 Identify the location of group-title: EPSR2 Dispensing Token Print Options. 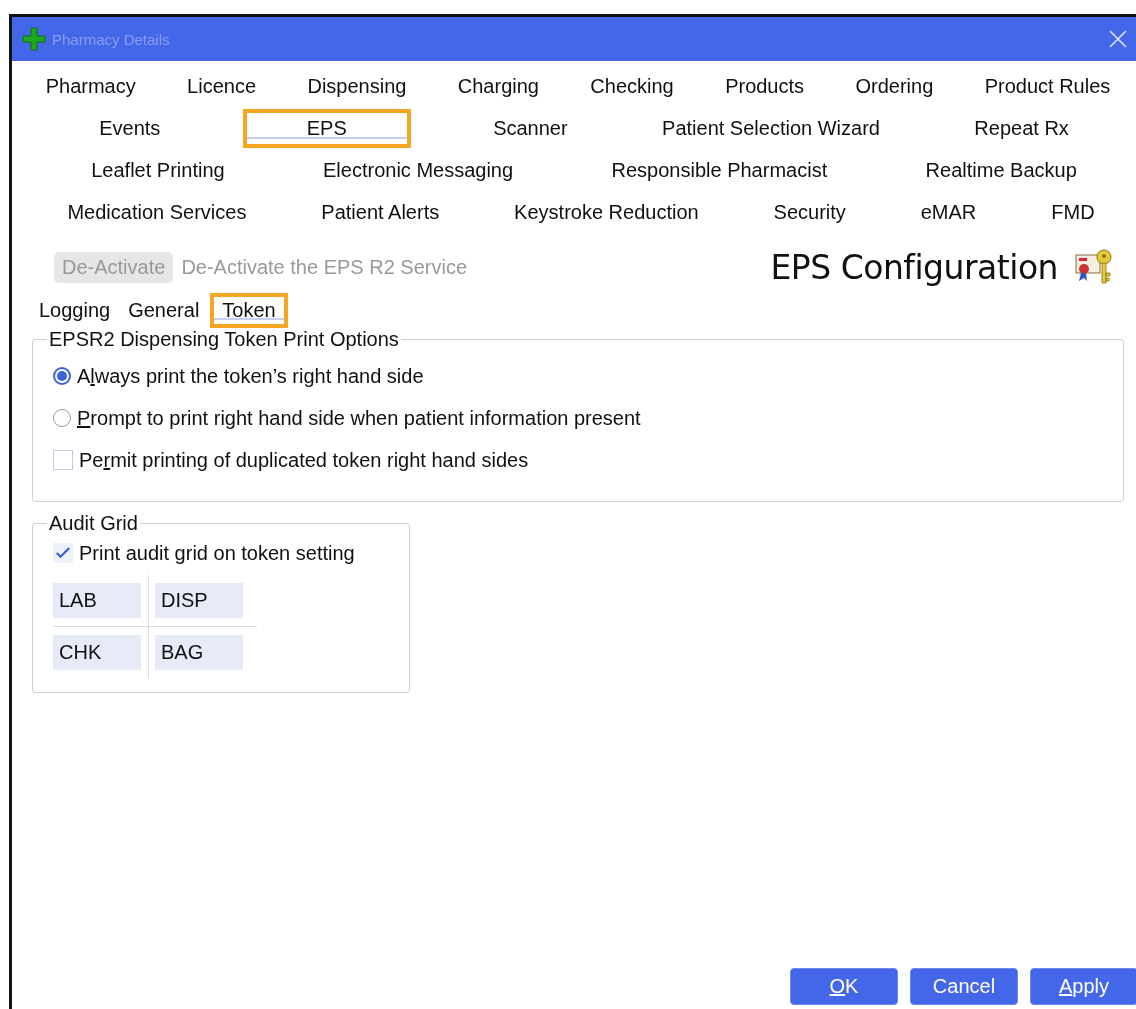
(224, 339).